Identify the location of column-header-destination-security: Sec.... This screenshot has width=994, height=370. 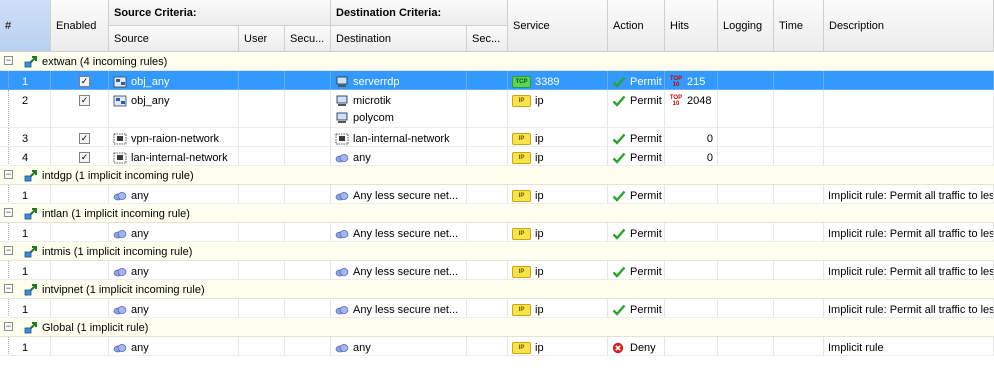
(487, 39).